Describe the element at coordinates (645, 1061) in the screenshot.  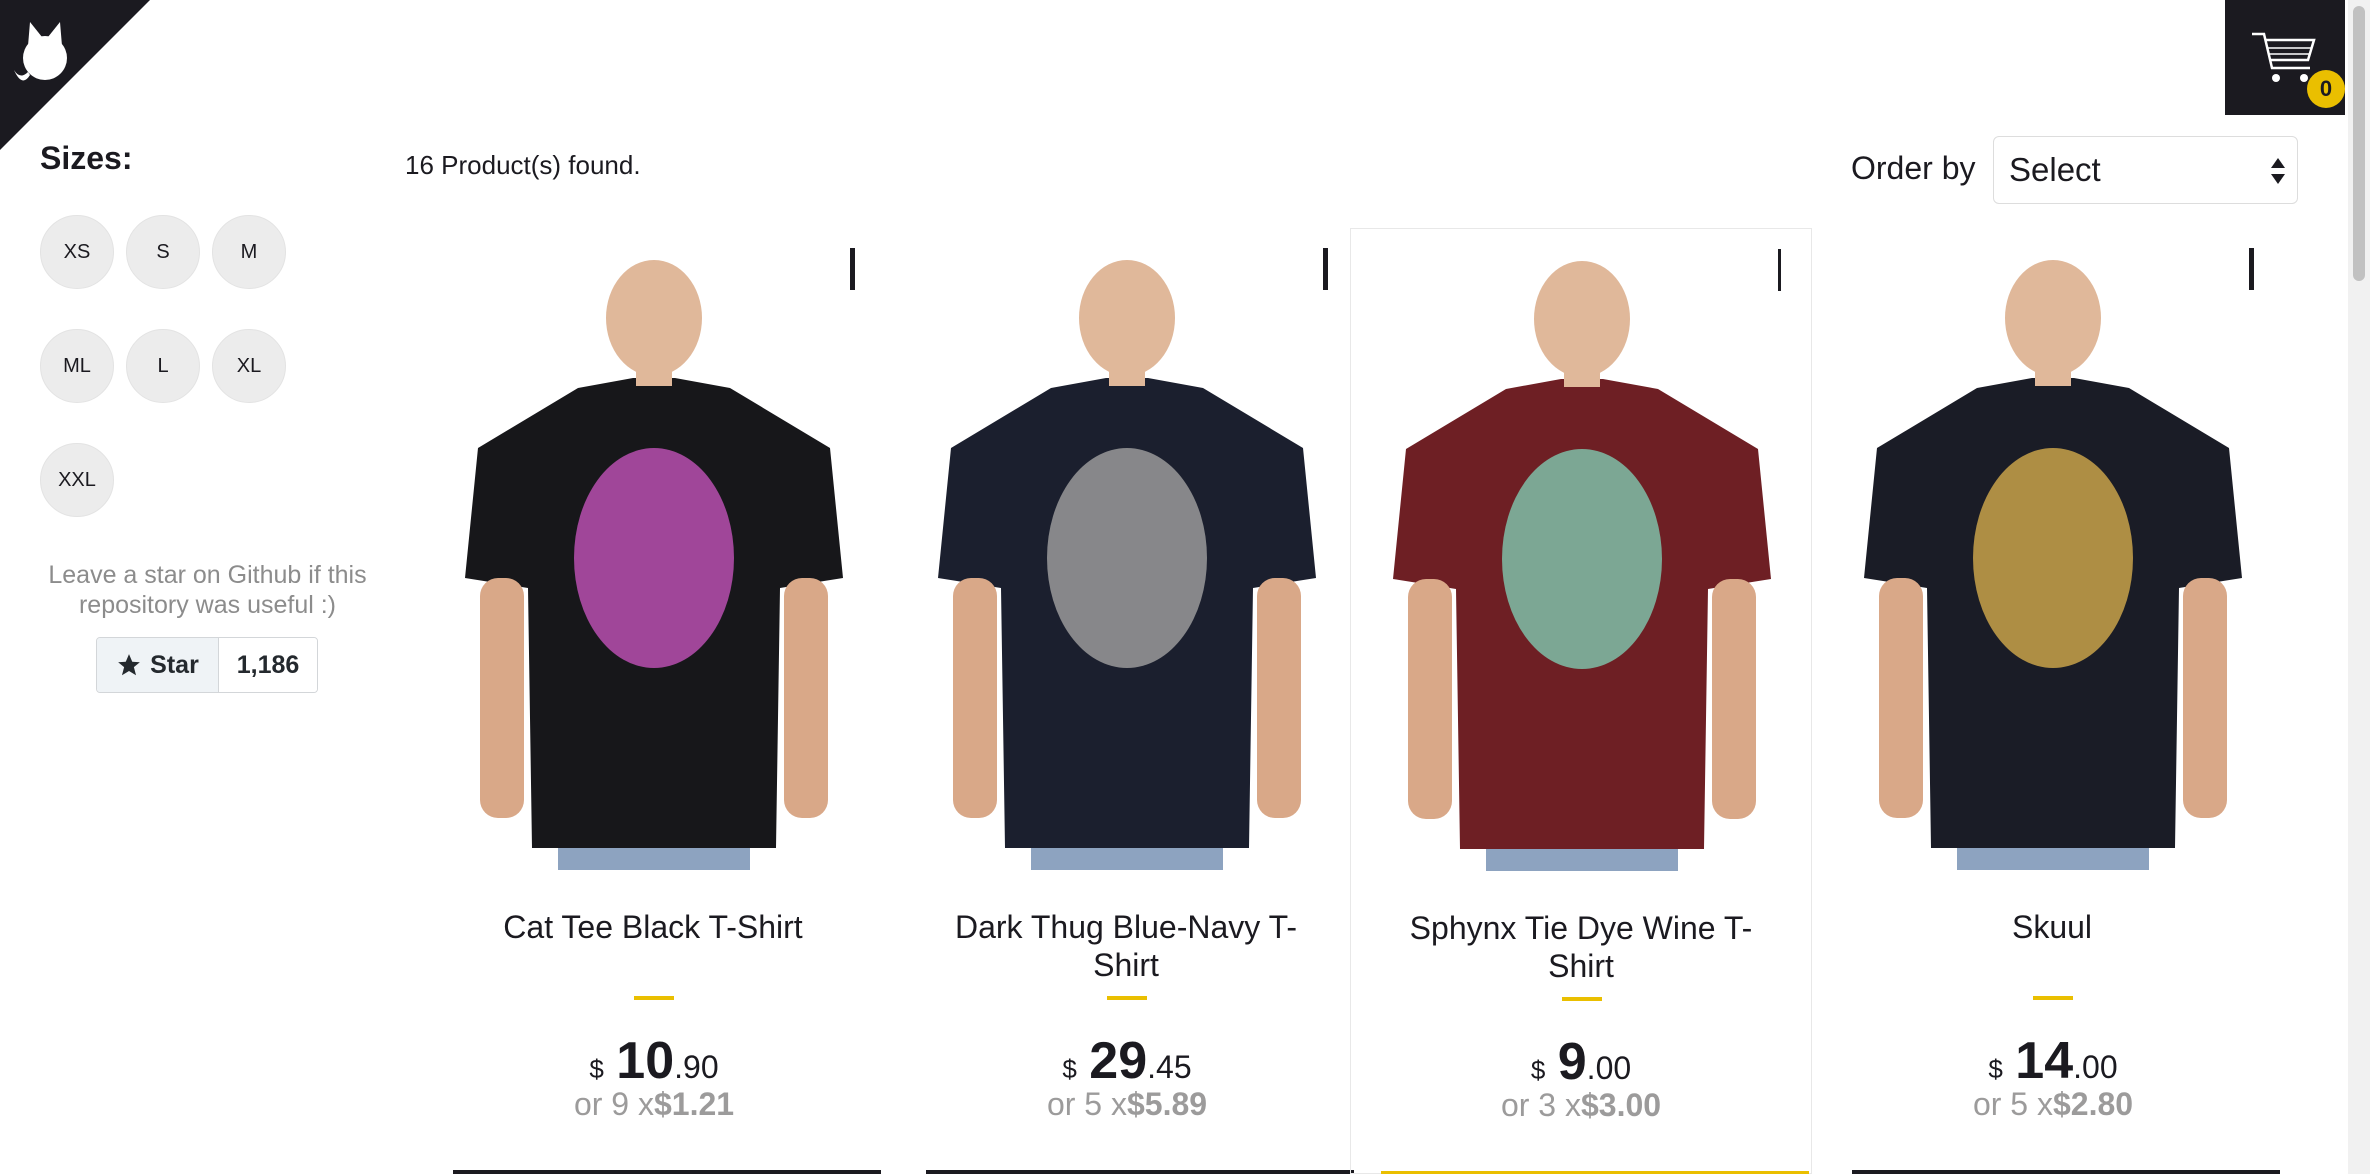
I see `price-integer: 10` at that location.